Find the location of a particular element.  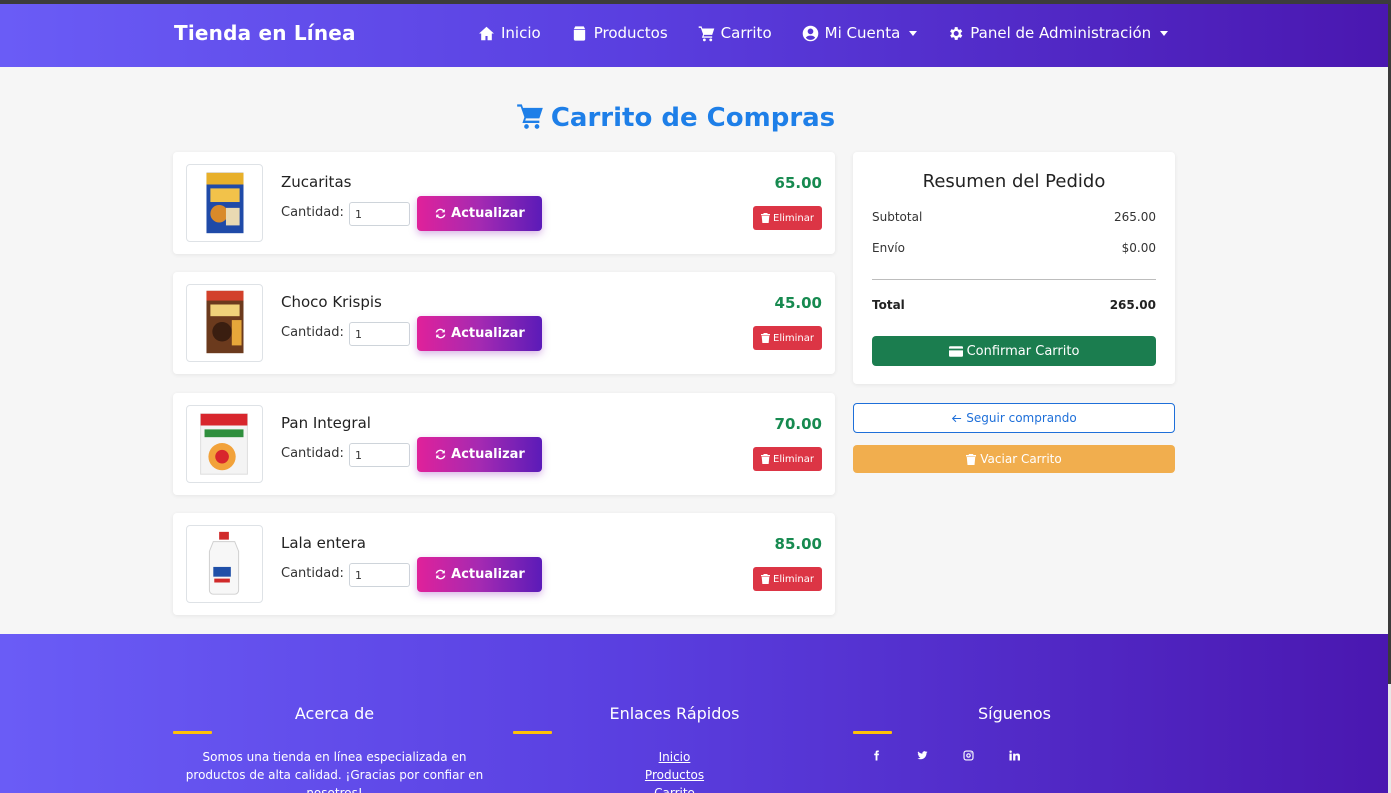

continue-shopping-button: Seguir comprando is located at coordinates (1014, 418).